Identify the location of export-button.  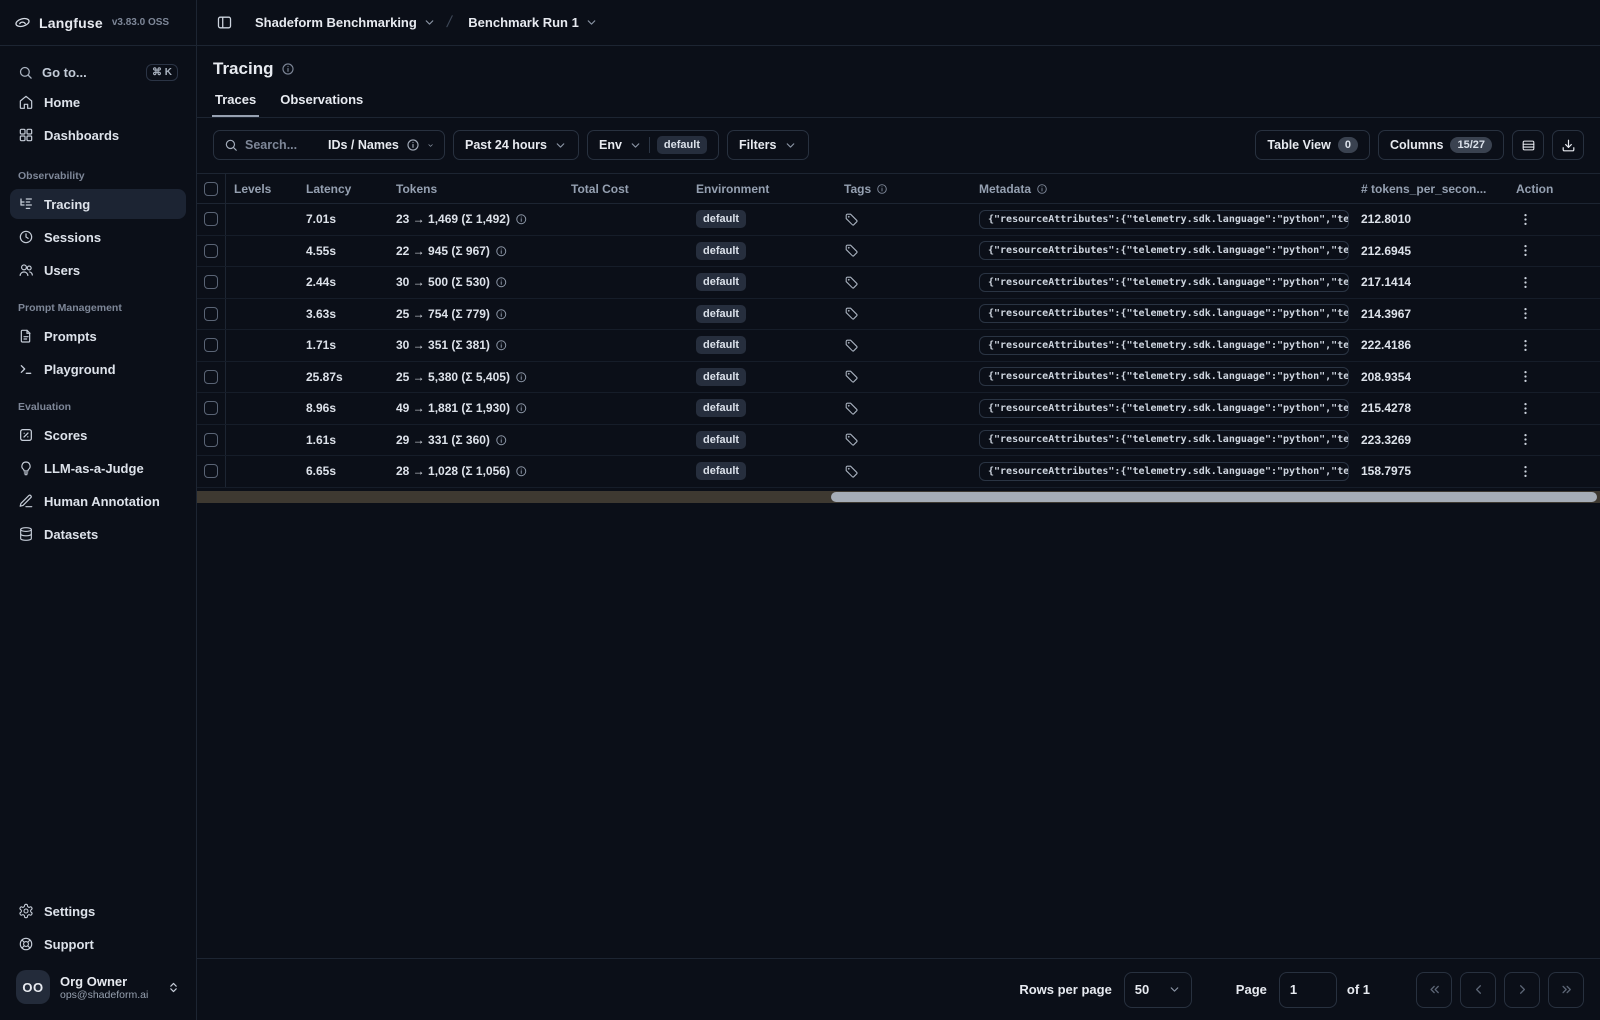
(1568, 145).